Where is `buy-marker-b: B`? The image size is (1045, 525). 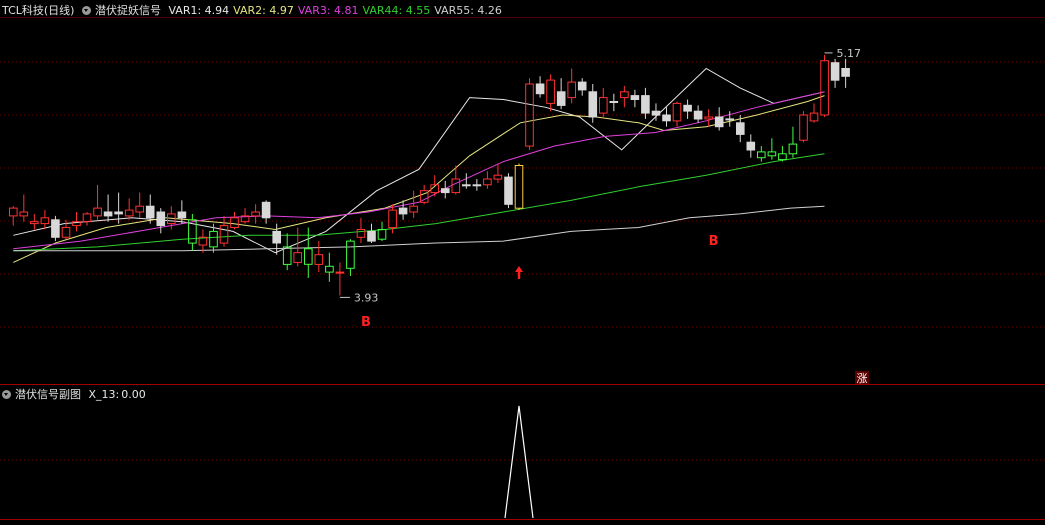
buy-marker-b: B is located at coordinates (714, 241).